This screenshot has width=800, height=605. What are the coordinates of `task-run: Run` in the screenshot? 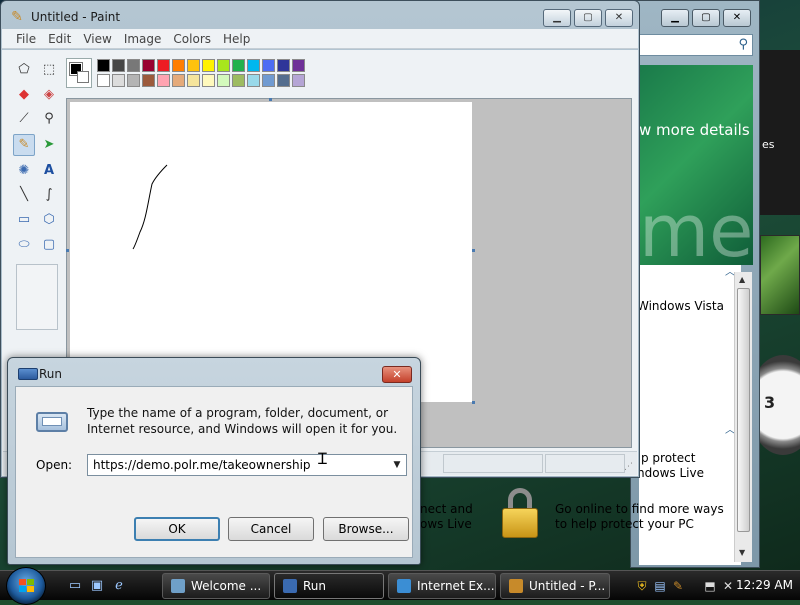 It's located at (329, 586).